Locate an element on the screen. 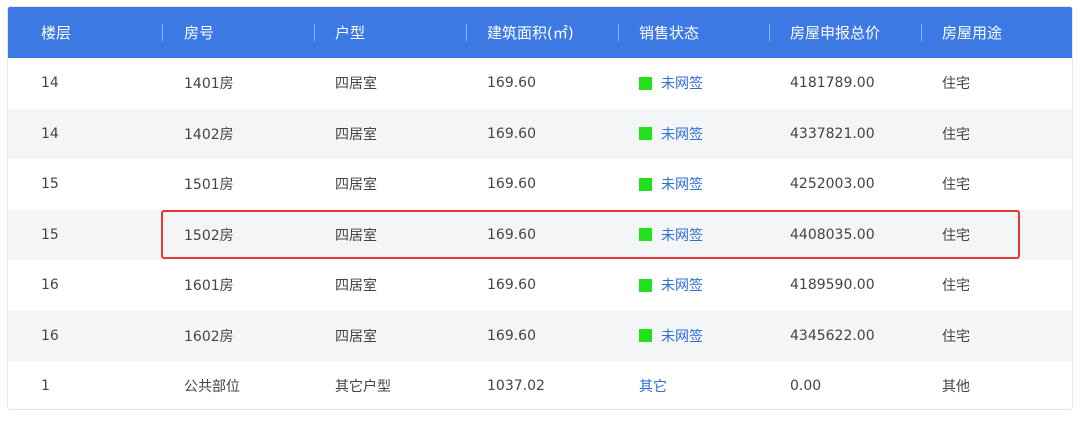 Image resolution: width=1080 pixels, height=421 pixels. header-area: 建筑面积(㎡) is located at coordinates (530, 33).